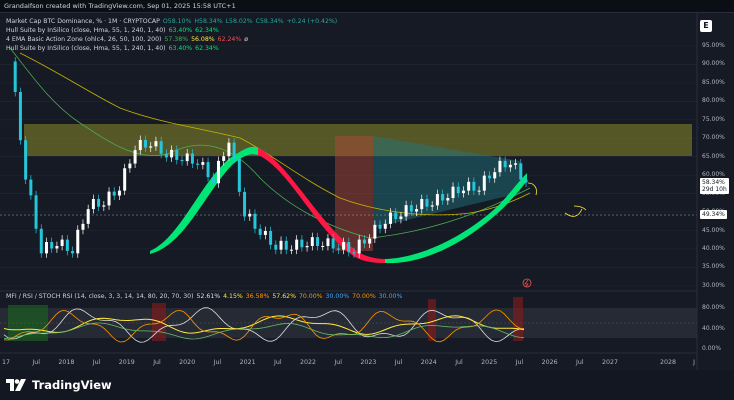 The width and height of the screenshot is (734, 400). Describe the element at coordinates (308, 362) in the screenshot. I see `time-axis-label: 2022` at that location.